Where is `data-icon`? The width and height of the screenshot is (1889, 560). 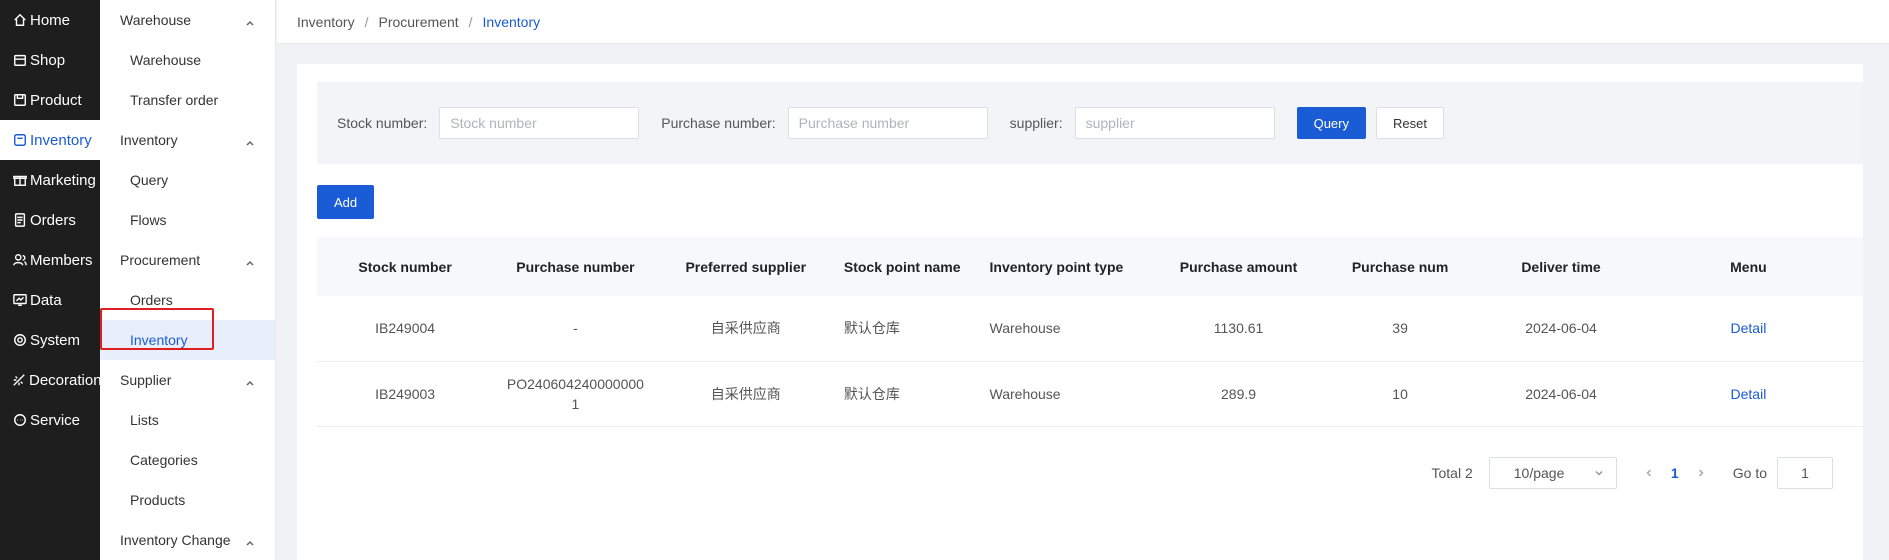 data-icon is located at coordinates (19, 300).